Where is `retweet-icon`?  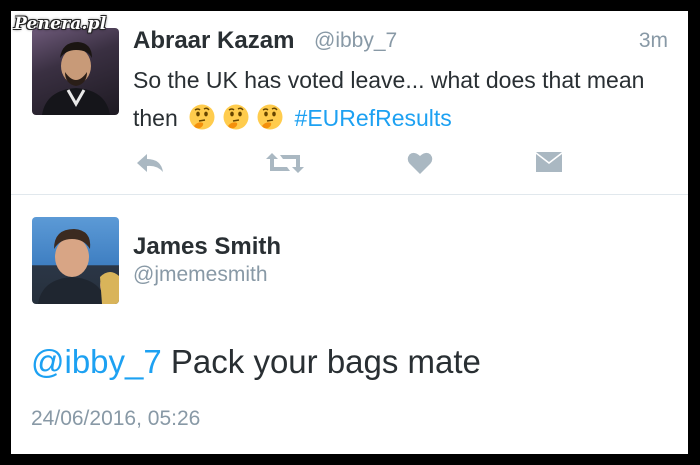 retweet-icon is located at coordinates (285, 163).